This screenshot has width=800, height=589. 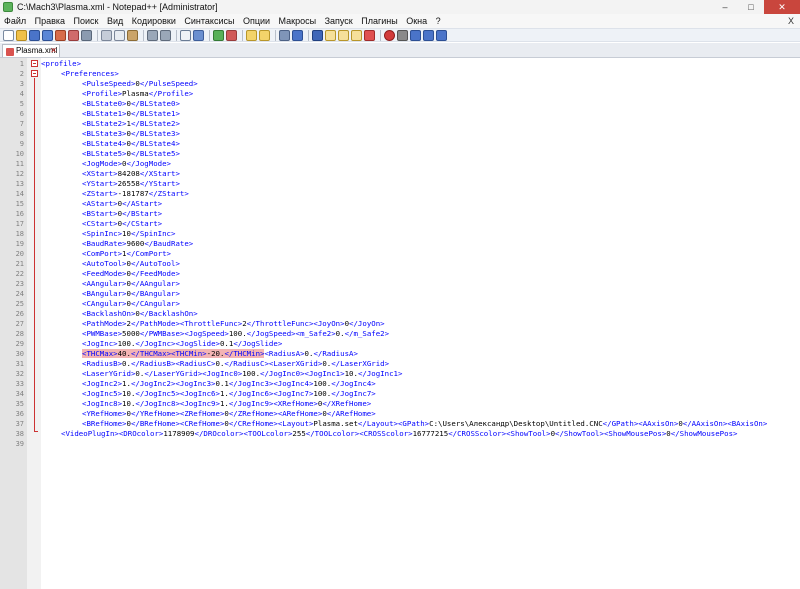 I want to click on xml-value: 40., so click(x=124, y=353).